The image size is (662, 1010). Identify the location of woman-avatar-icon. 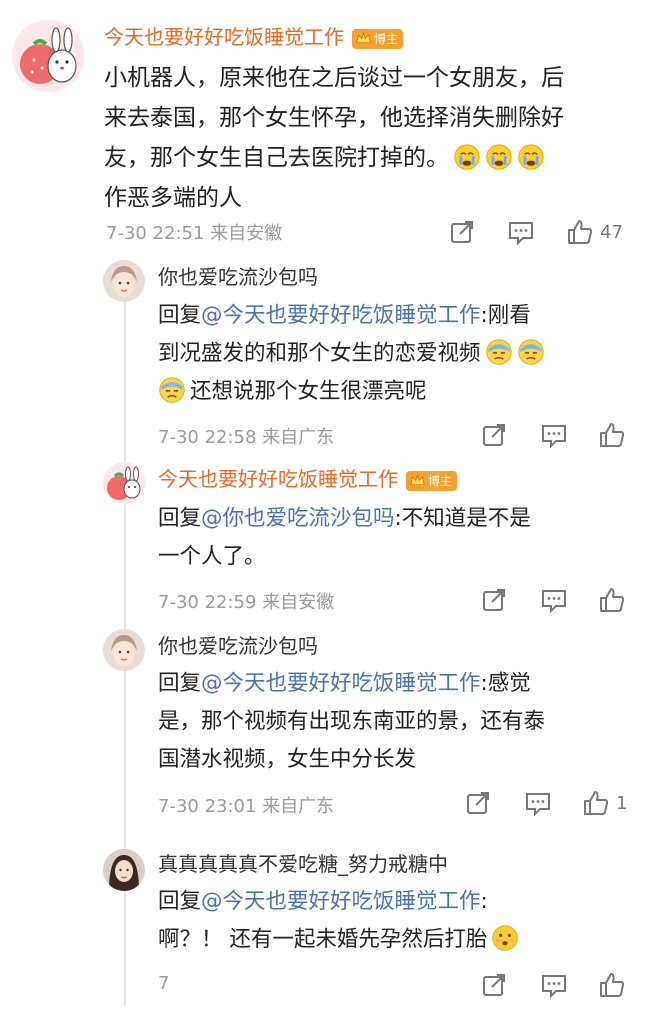
(124, 870).